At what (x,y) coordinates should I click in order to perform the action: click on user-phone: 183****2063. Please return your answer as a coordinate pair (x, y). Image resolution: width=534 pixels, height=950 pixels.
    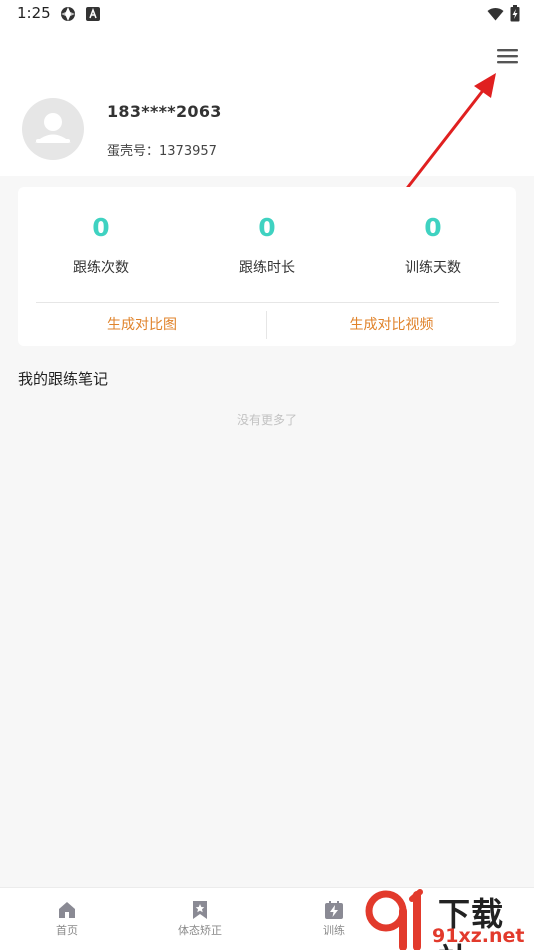
    Looking at the image, I should click on (164, 111).